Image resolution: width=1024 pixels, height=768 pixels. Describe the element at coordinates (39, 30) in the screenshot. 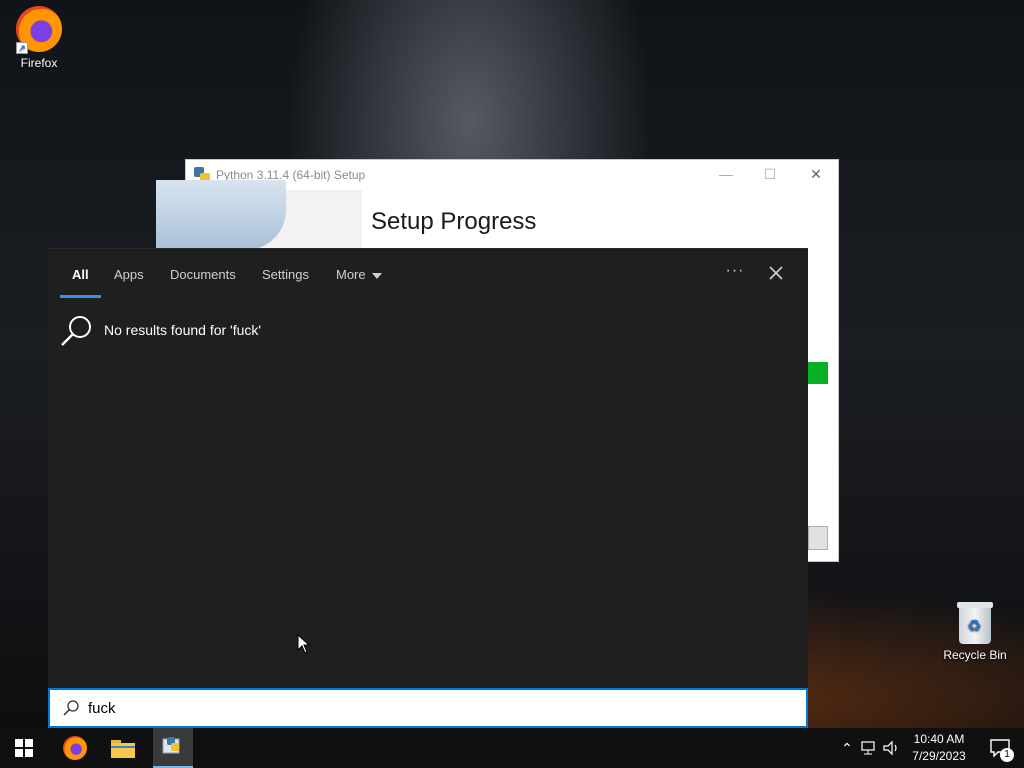

I see `firefox-icon: ↗` at that location.